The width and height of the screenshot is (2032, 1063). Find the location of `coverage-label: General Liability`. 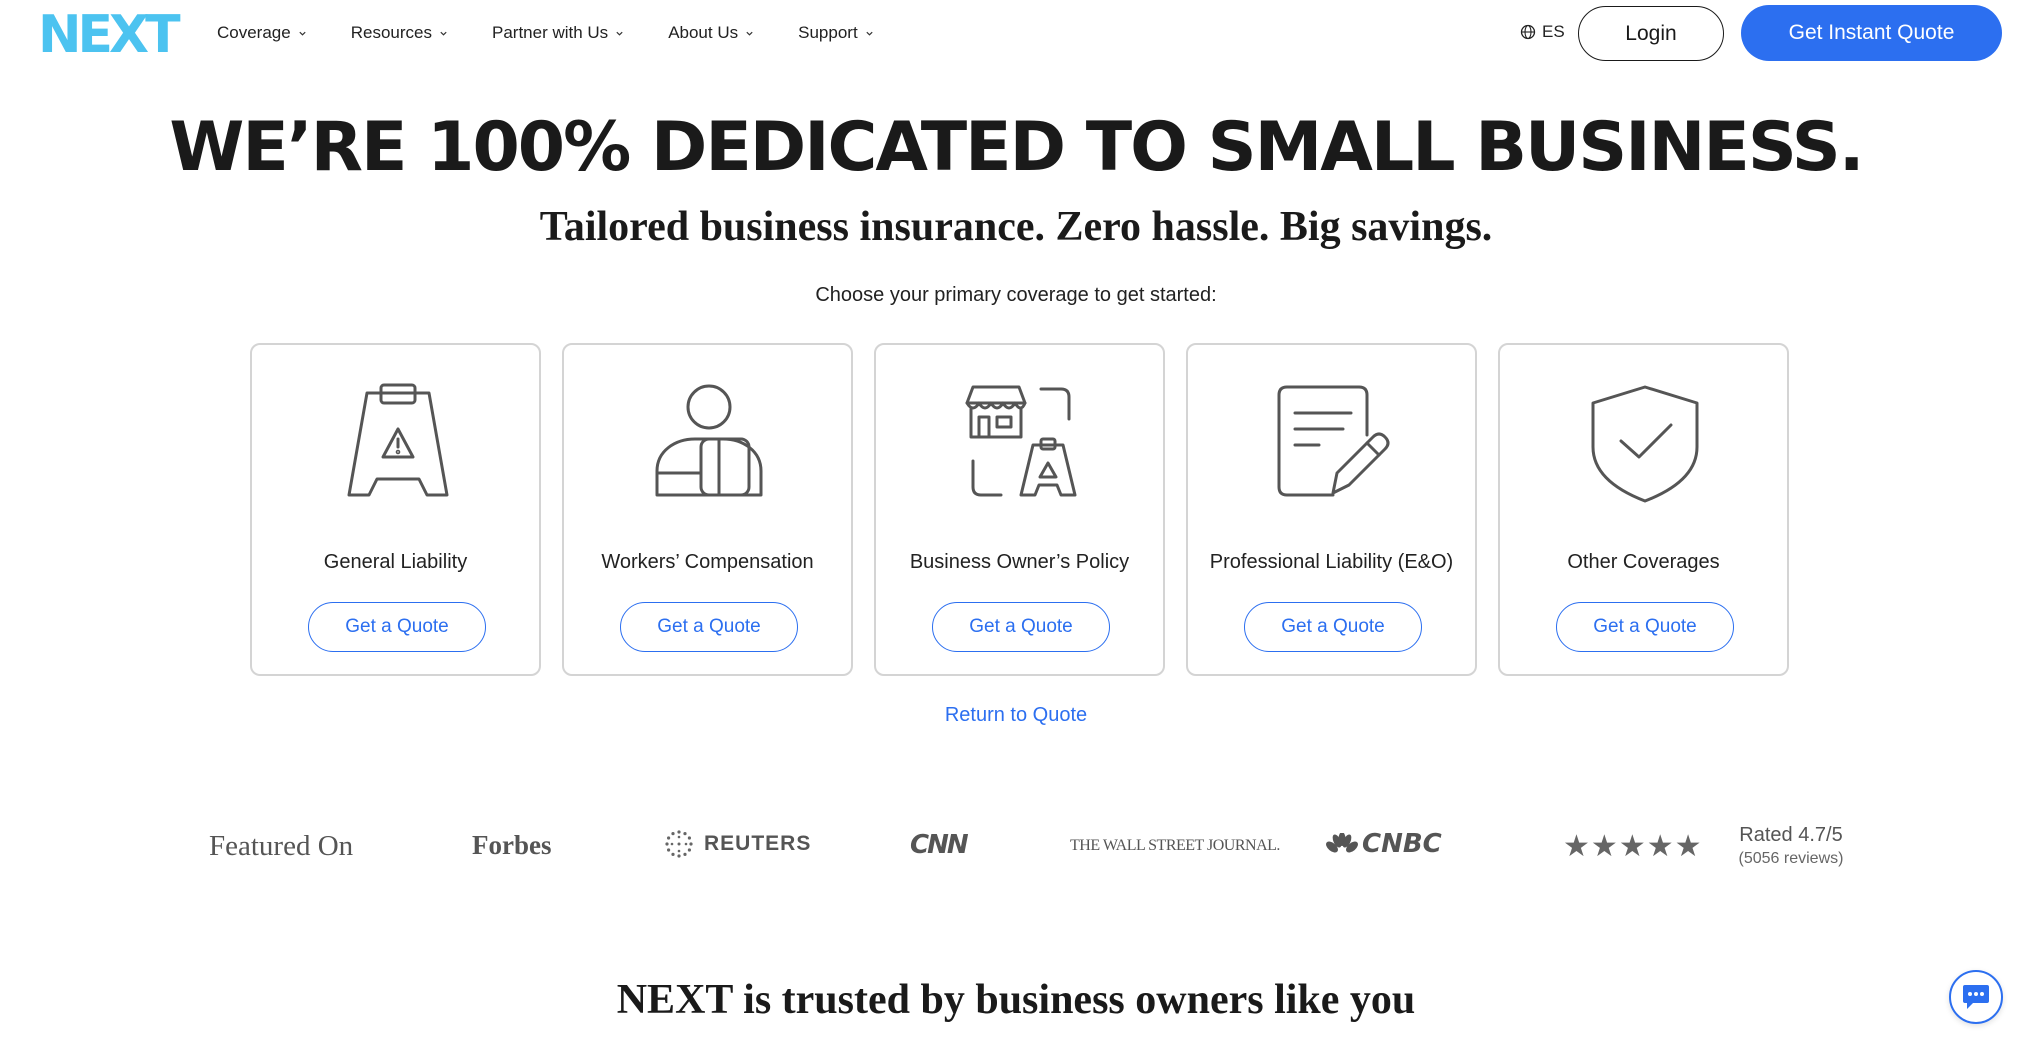

coverage-label: General Liability is located at coordinates (395, 562).